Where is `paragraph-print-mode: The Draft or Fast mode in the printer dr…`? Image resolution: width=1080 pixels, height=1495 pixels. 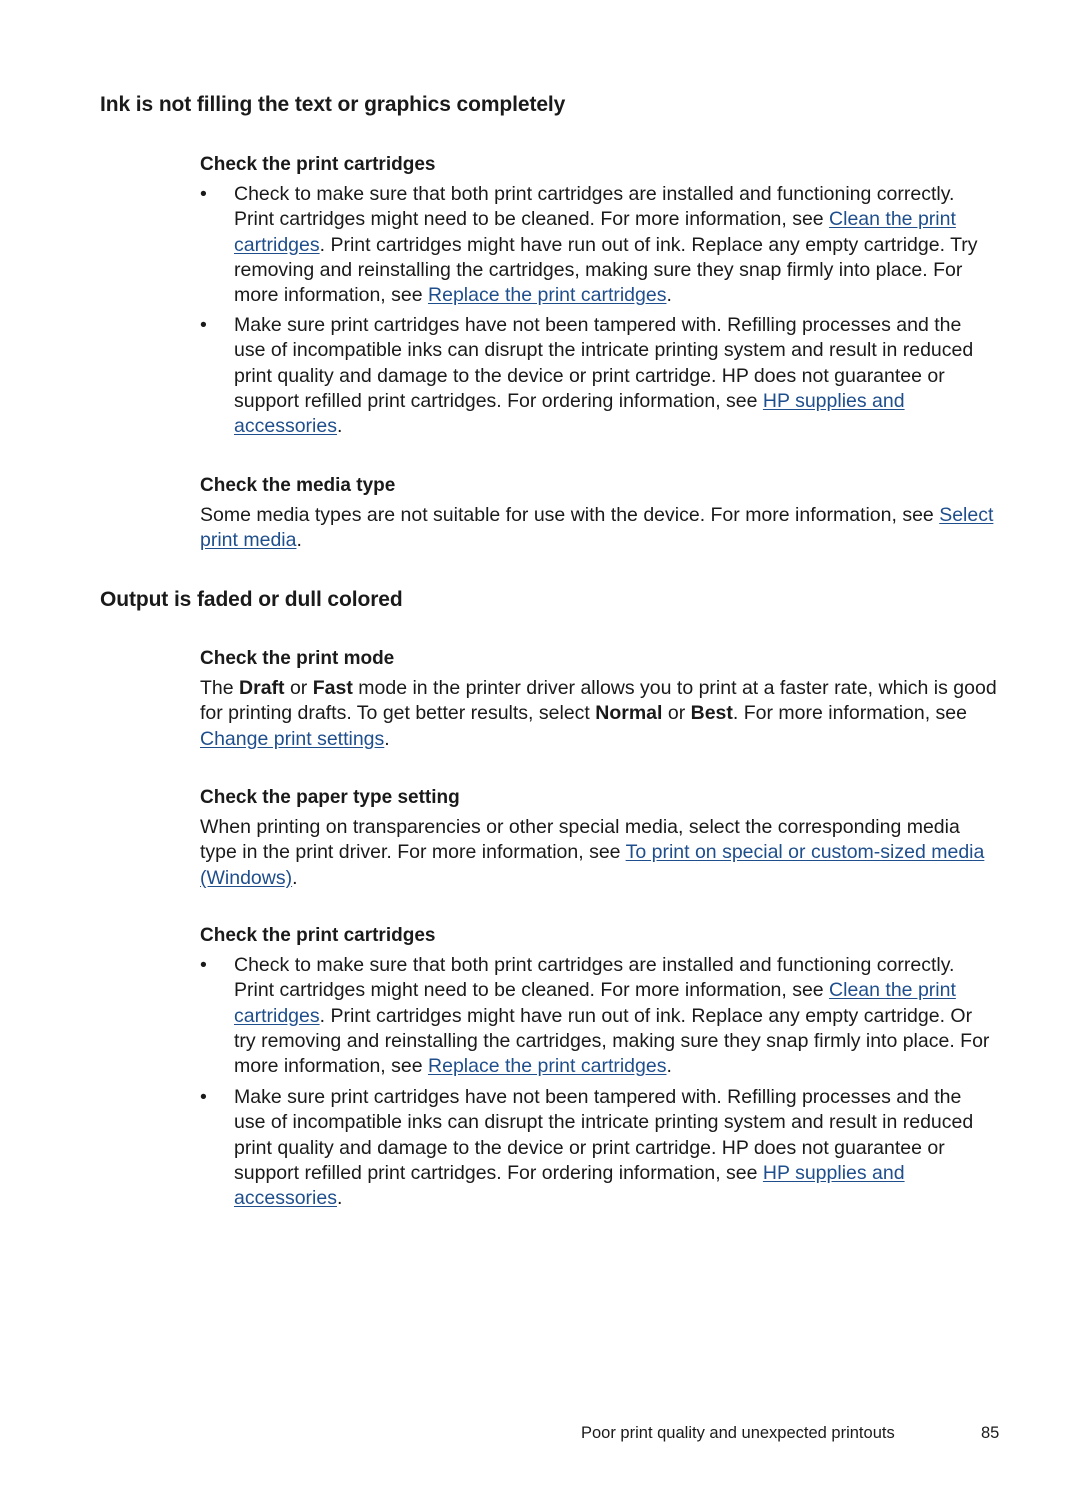
paragraph-print-mode: The Draft or Fast mode in the printer dr… is located at coordinates (600, 714).